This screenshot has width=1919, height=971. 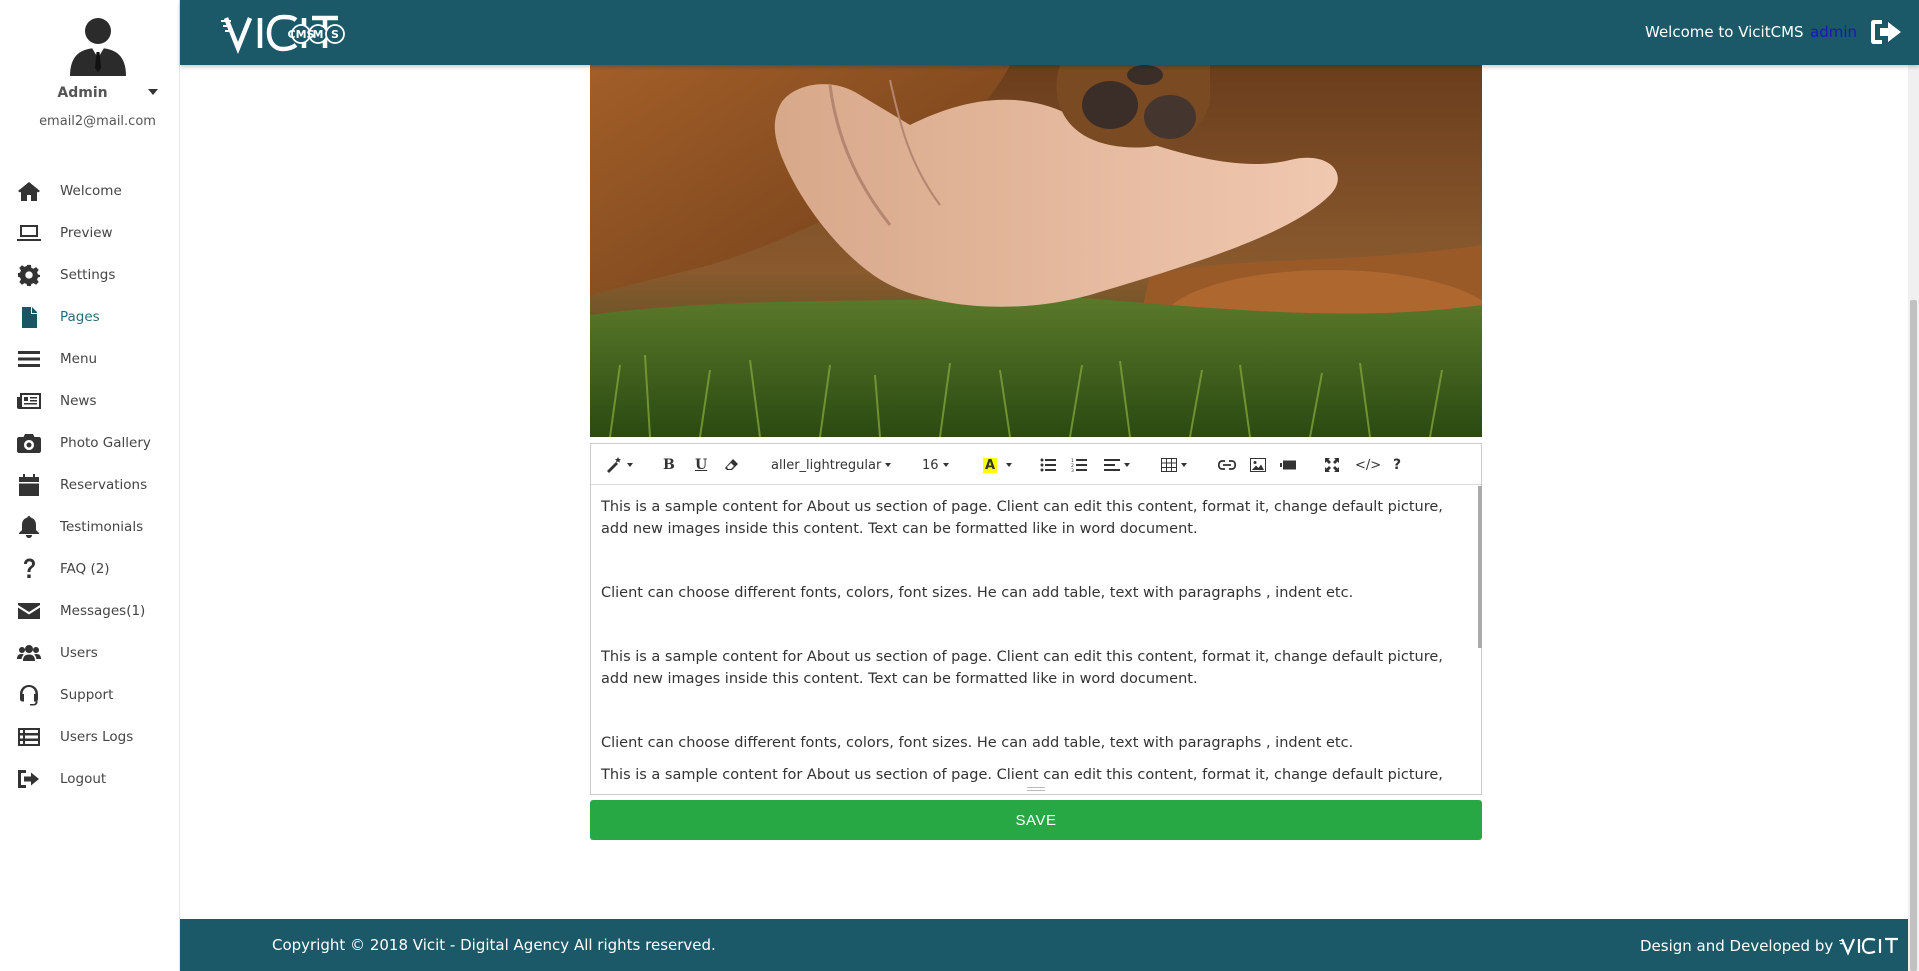 I want to click on logo-letter: CMS, so click(x=301, y=34).